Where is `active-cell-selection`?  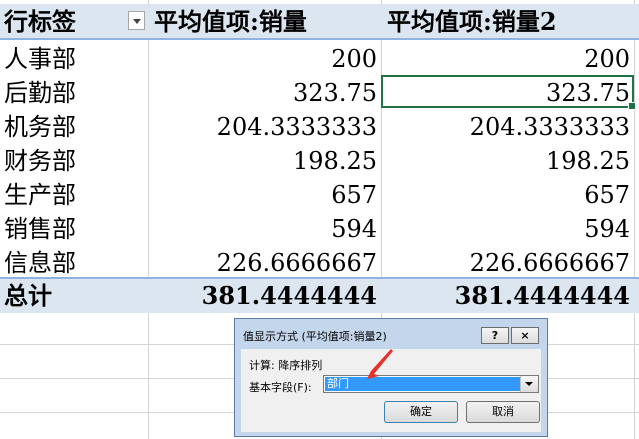
active-cell-selection is located at coordinates (508, 92).